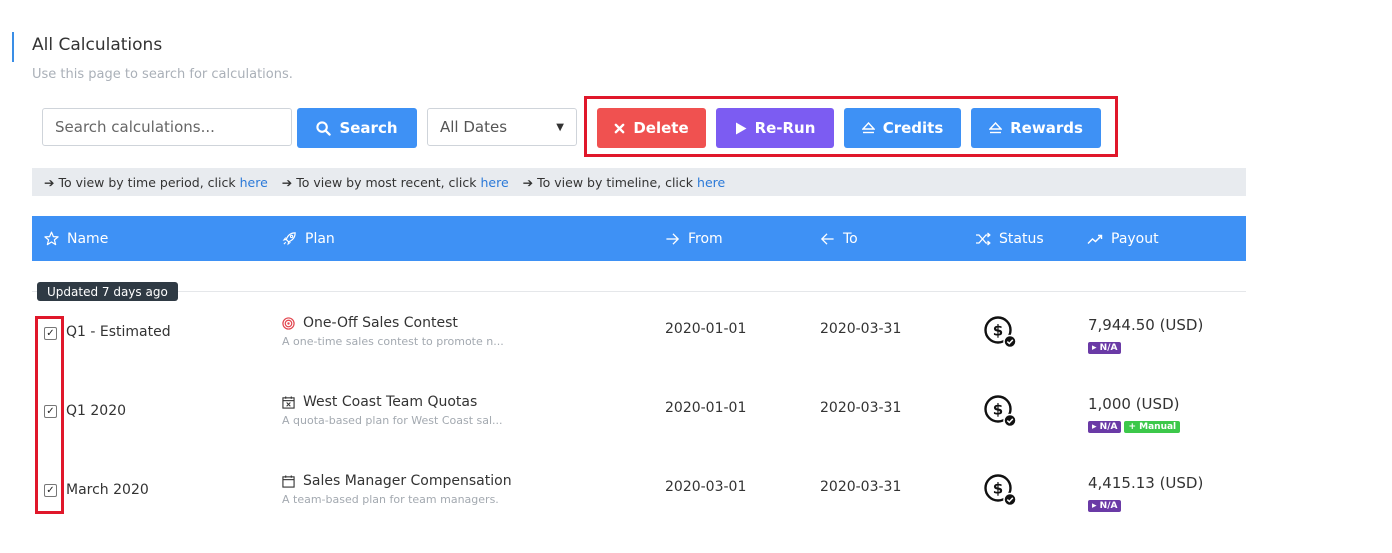 Image resolution: width=1392 pixels, height=553 pixels. I want to click on from-date: 2020-03-01, so click(706, 487).